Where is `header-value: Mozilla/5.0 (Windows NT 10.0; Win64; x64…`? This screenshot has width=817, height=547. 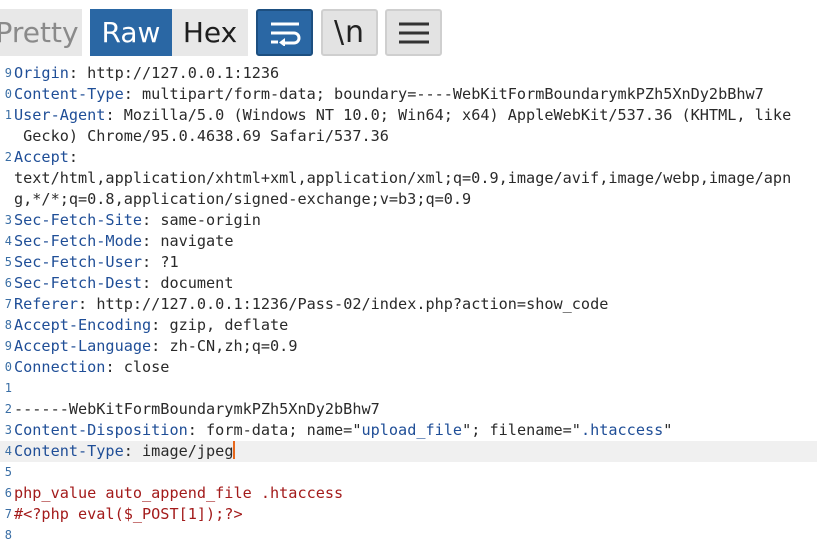
header-value: Mozilla/5.0 (Windows NT 10.0; Win64; x64… is located at coordinates (457, 115).